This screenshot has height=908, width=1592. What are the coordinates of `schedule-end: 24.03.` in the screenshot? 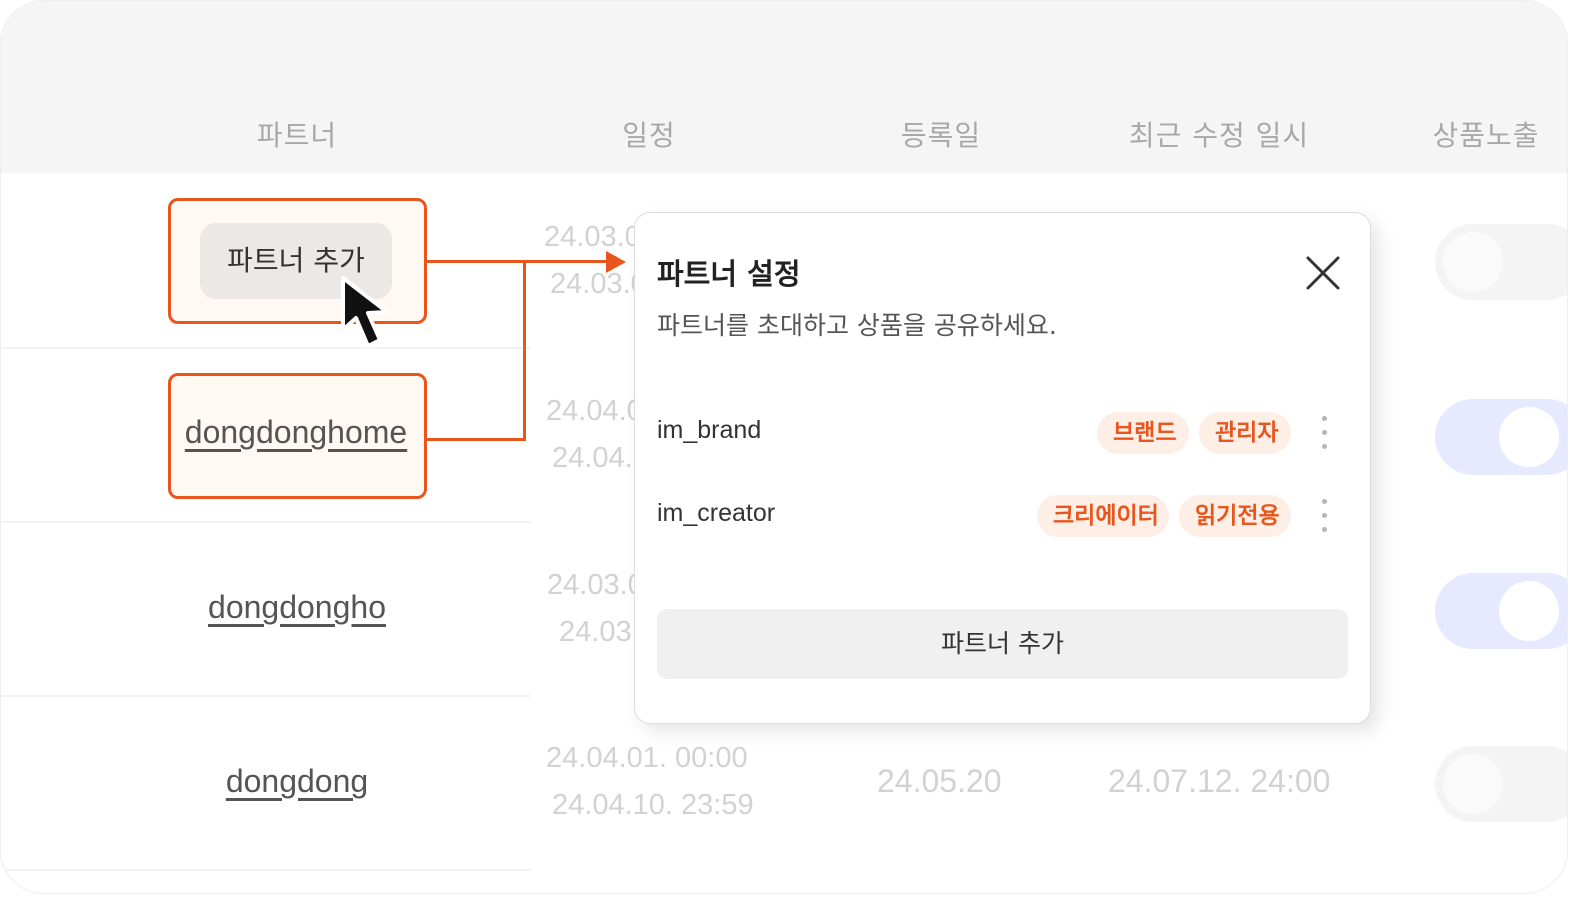 It's located at (599, 632).